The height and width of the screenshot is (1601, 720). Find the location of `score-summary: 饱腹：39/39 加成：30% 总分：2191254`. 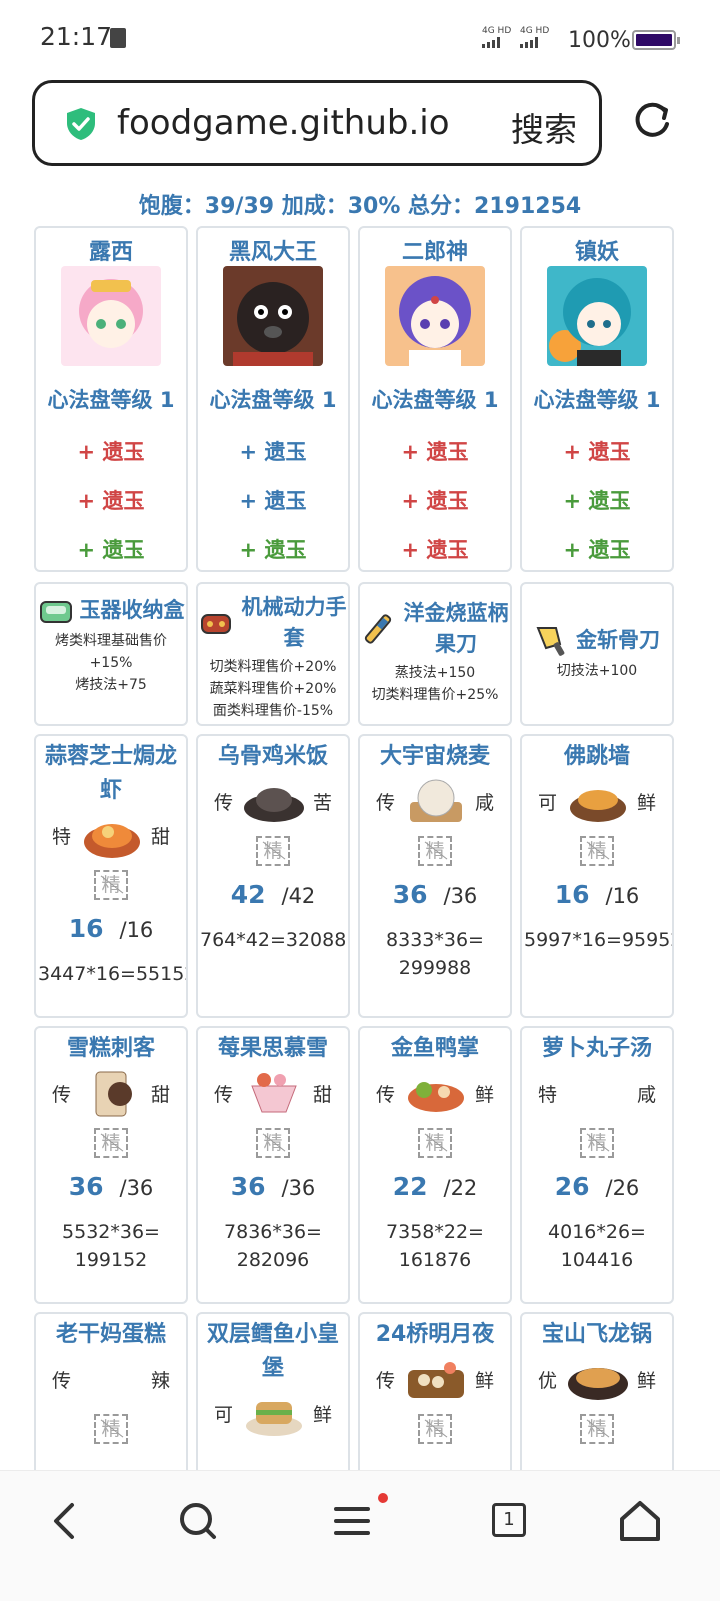

score-summary: 饱腹：39/39 加成：30% 总分：2191254 is located at coordinates (360, 206).